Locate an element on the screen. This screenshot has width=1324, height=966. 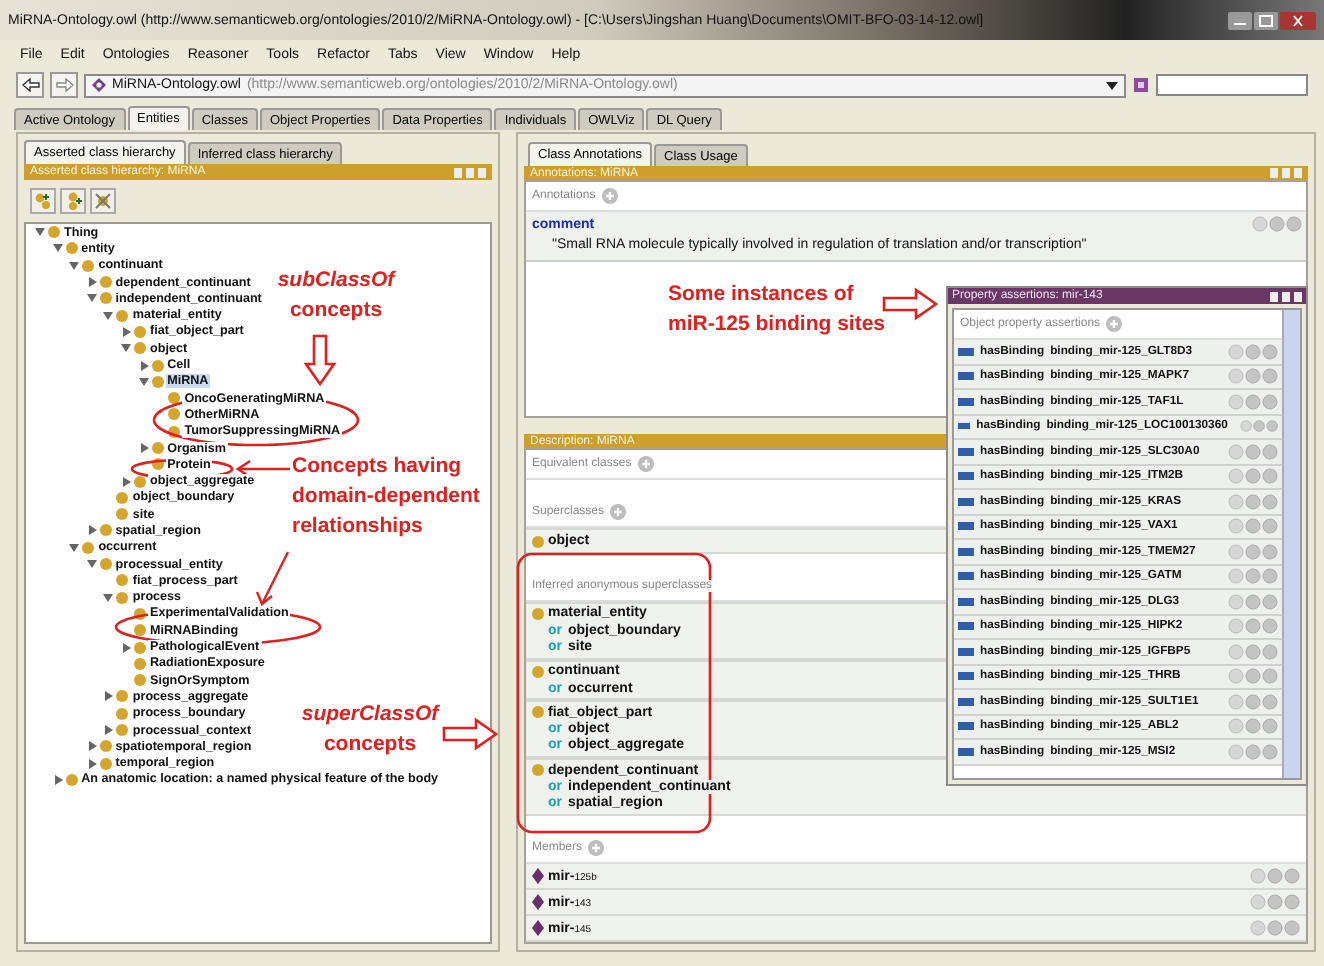
property-icon is located at coordinates (964, 426).